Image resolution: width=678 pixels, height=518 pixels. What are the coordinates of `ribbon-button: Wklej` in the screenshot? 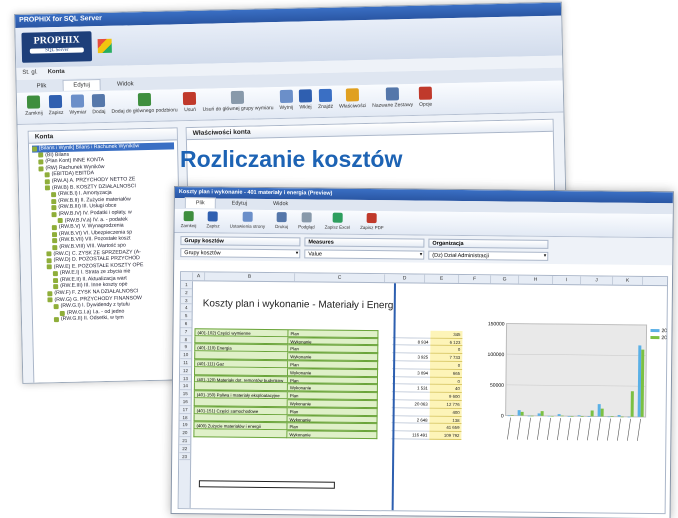 It's located at (305, 101).